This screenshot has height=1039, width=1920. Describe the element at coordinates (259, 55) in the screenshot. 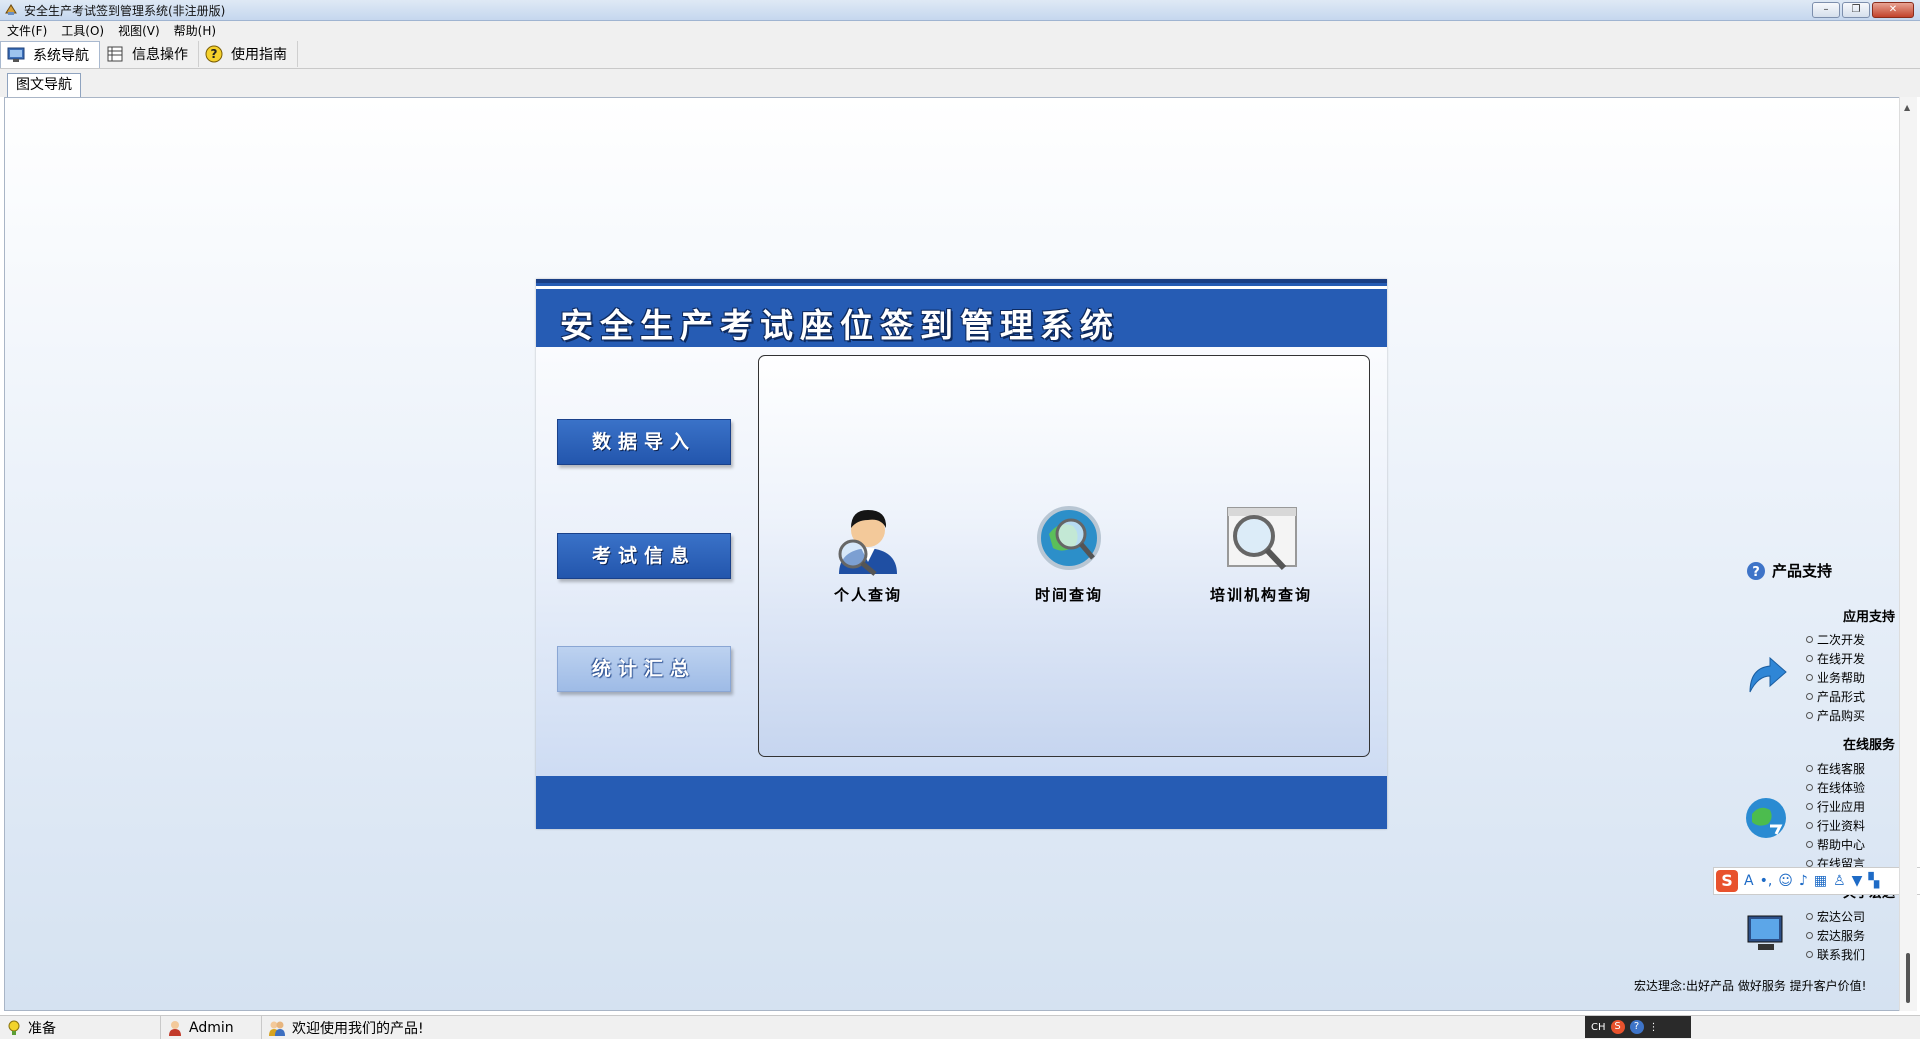

I see `user-guide-label: 使用指南` at that location.